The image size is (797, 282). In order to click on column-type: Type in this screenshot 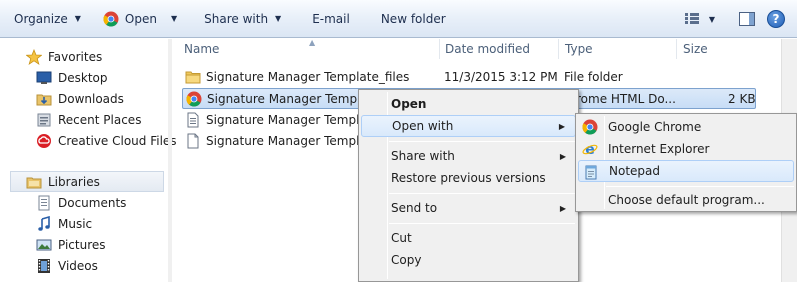, I will do `click(618, 49)`.